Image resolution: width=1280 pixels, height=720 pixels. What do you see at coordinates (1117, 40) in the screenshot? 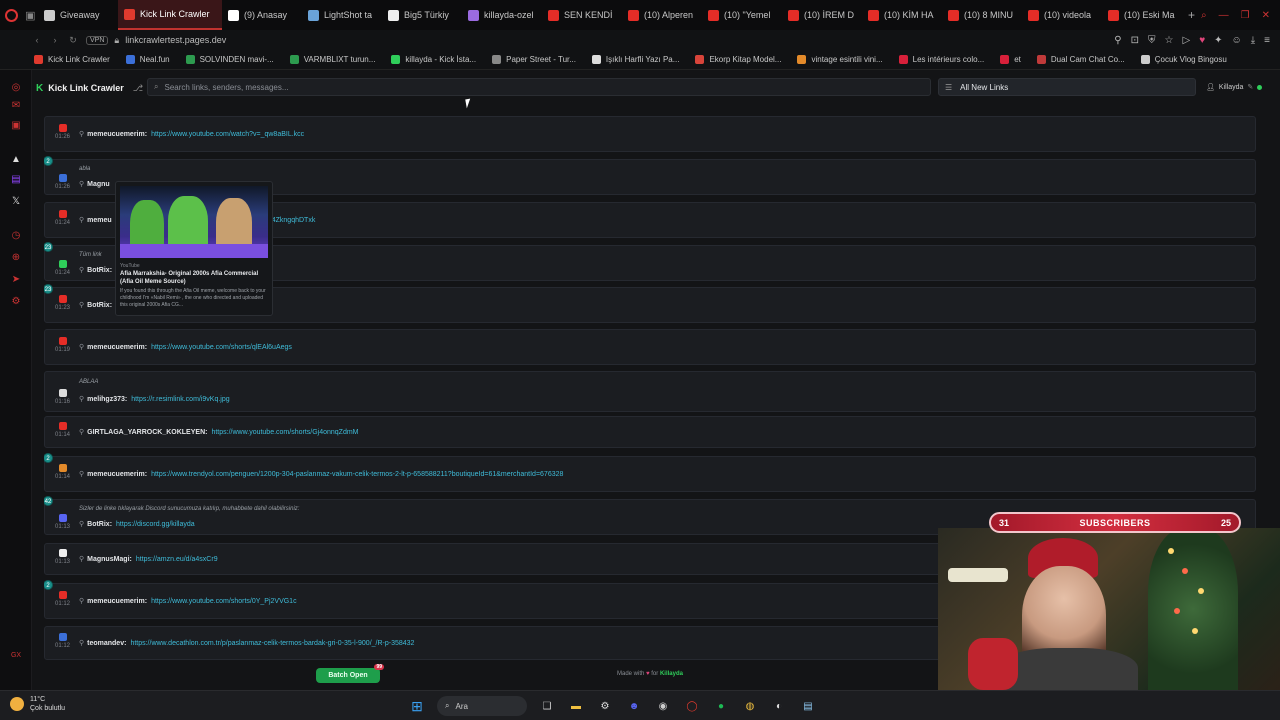
I see `pin-icon: ⚲` at bounding box center [1117, 40].